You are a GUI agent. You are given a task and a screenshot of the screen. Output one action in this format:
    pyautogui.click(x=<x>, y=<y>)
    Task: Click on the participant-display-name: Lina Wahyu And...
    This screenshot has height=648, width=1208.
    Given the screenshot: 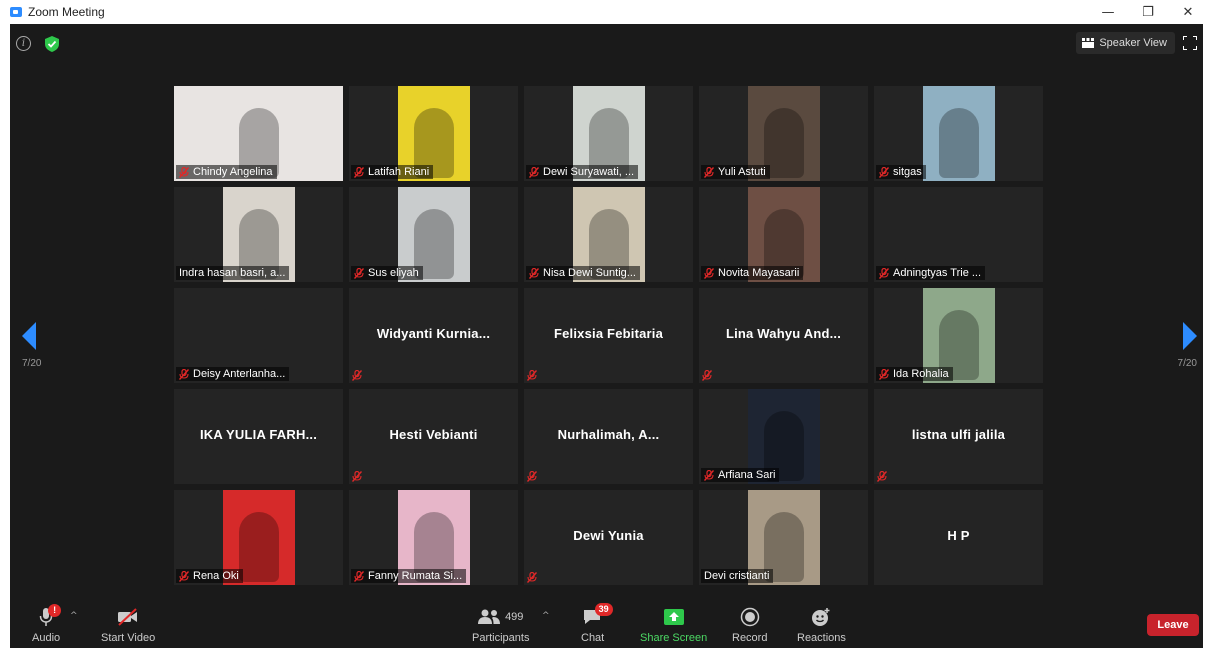 What is the action you would take?
    pyautogui.click(x=783, y=333)
    